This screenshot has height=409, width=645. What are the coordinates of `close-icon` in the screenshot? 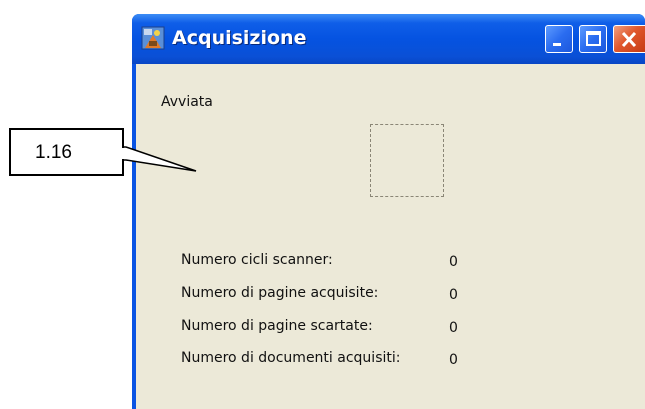 It's located at (629, 39).